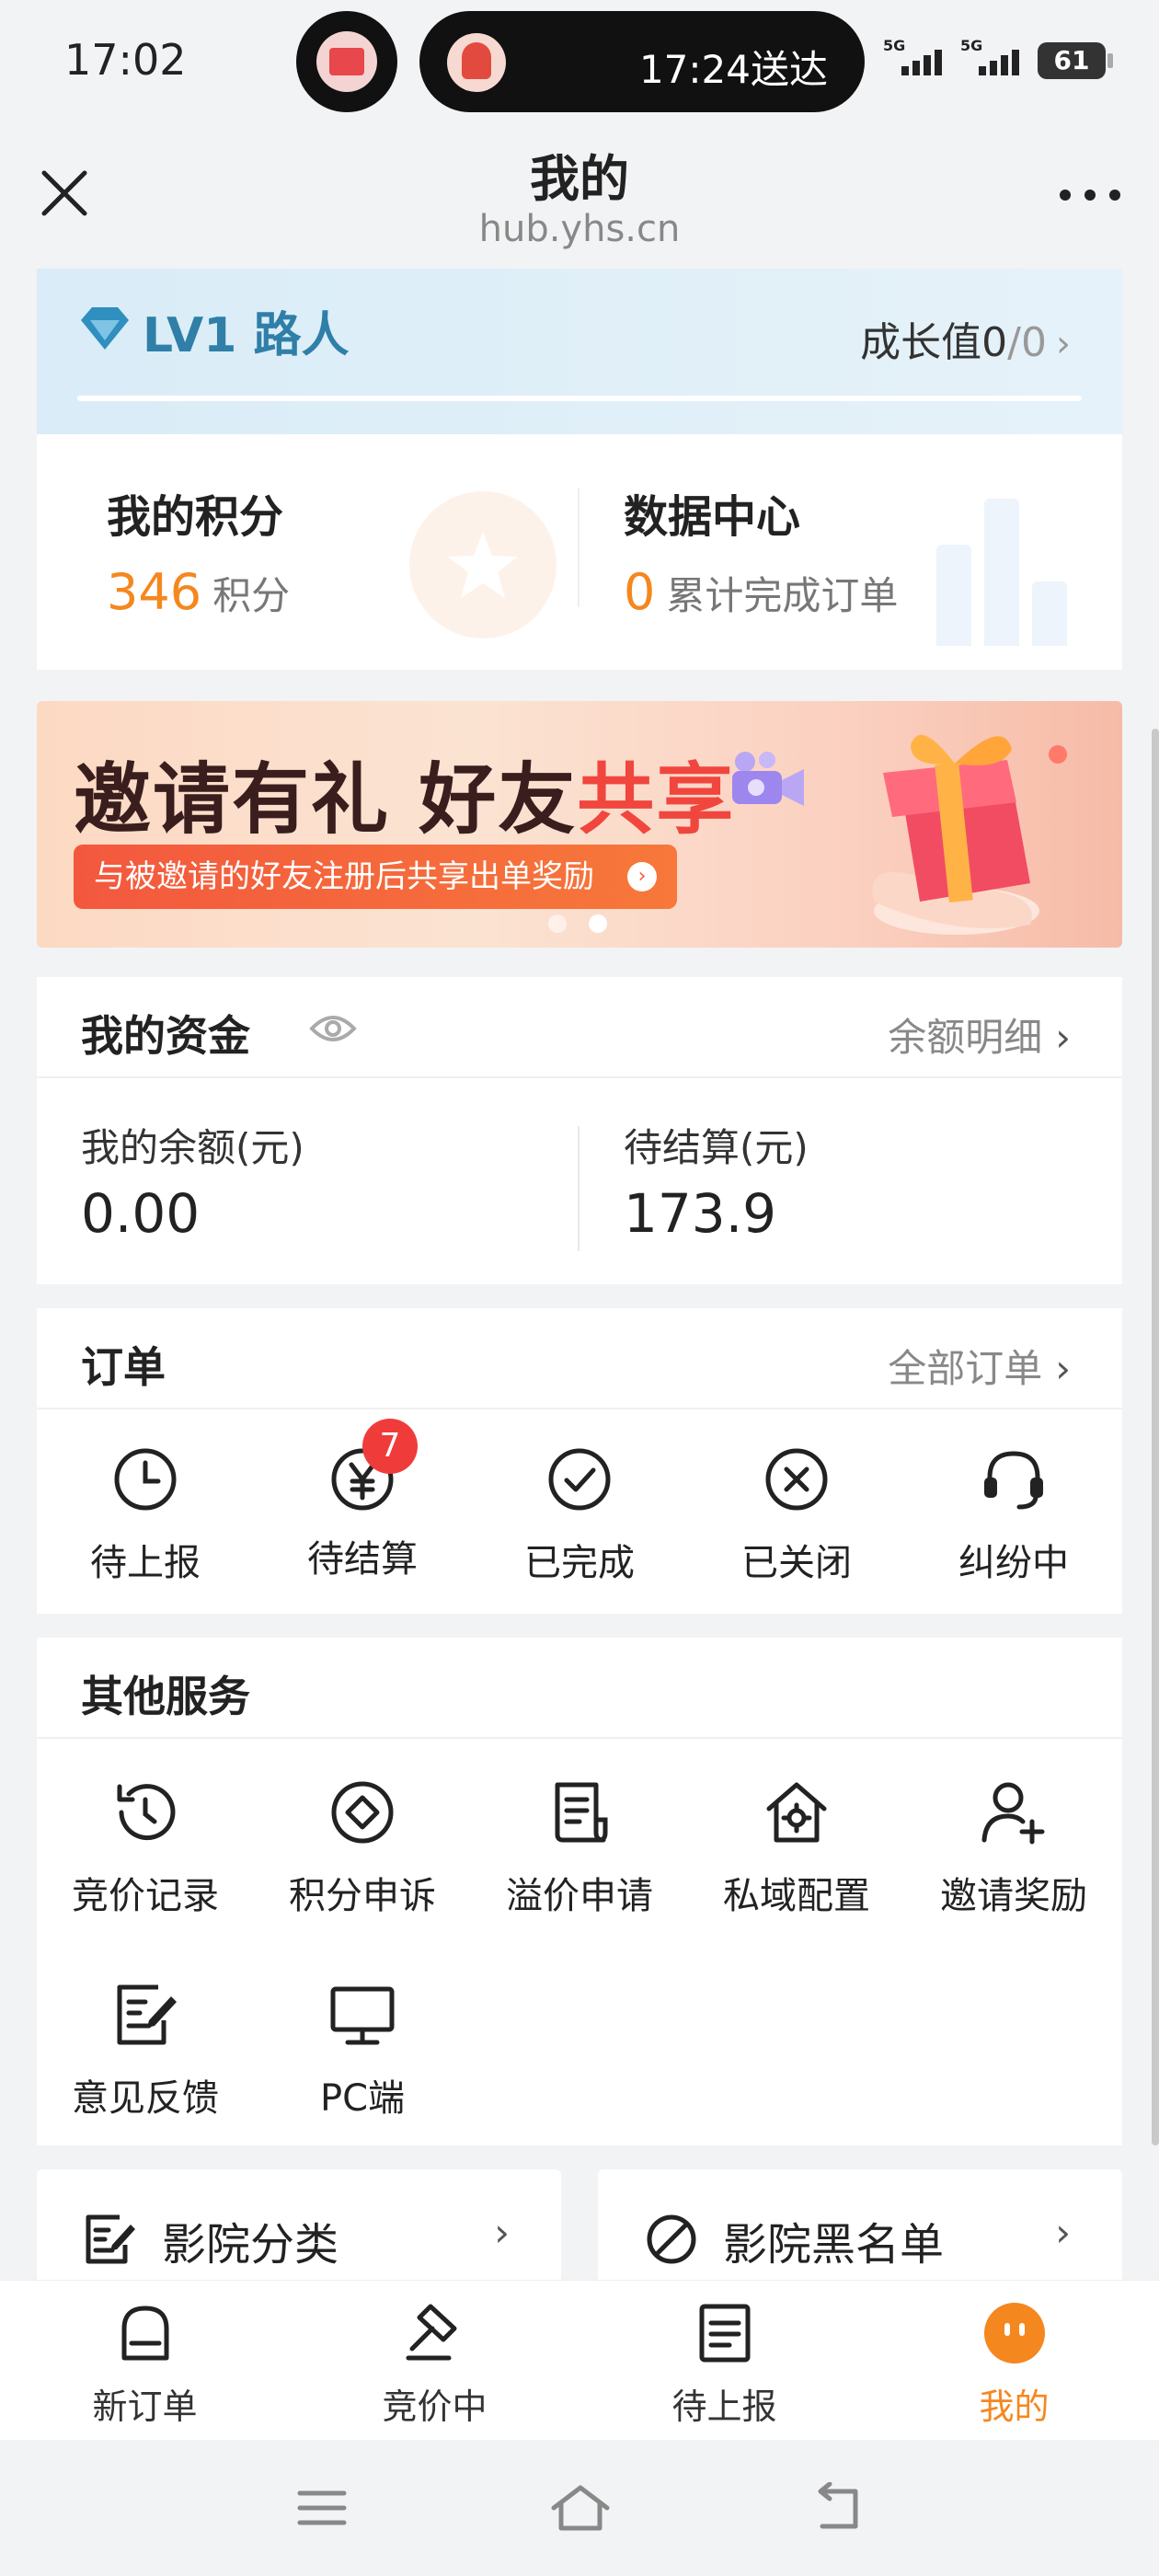  What do you see at coordinates (1013, 1896) in the screenshot?
I see `service-label: 邀请奖励` at bounding box center [1013, 1896].